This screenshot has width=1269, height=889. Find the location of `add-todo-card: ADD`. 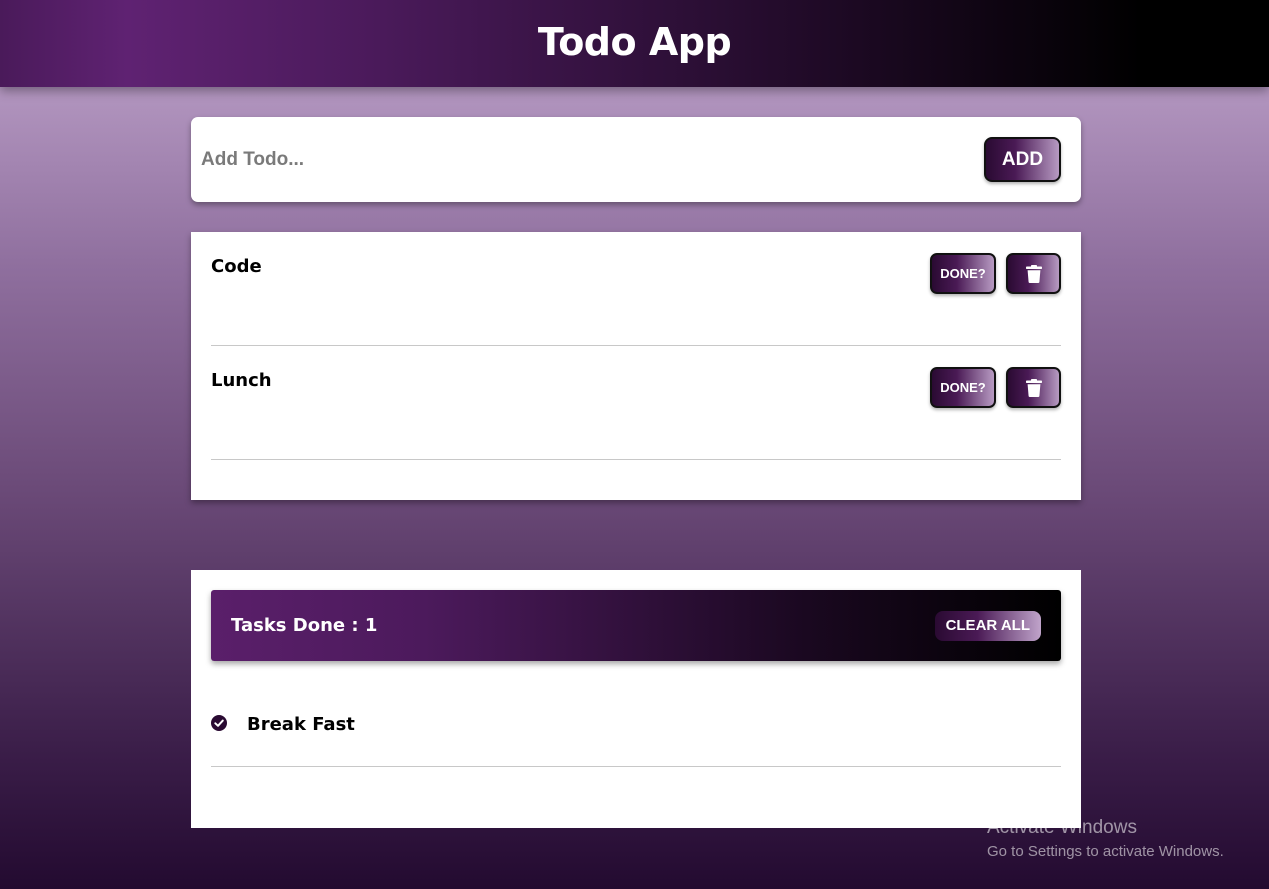

add-todo-card: ADD is located at coordinates (636, 159).